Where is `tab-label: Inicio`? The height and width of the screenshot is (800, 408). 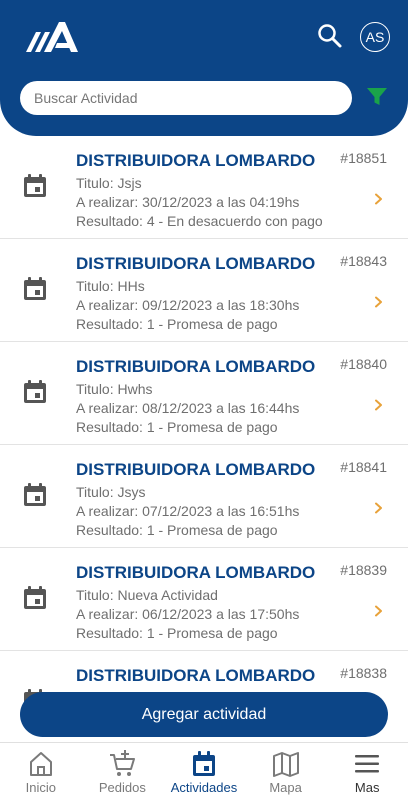
tab-label: Inicio is located at coordinates (40, 787).